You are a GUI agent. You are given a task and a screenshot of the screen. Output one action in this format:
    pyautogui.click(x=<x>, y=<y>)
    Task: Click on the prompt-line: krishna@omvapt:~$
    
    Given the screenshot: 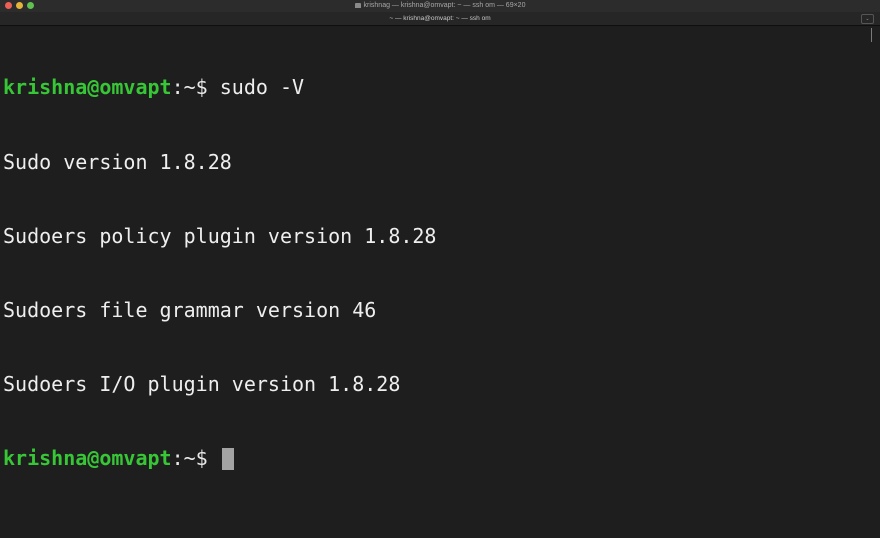 What is the action you would take?
    pyautogui.click(x=219, y=458)
    